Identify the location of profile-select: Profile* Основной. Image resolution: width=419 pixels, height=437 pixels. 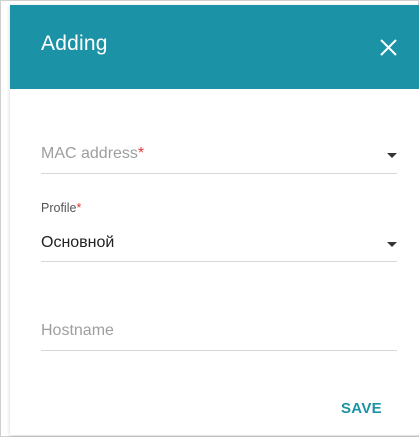
(219, 232).